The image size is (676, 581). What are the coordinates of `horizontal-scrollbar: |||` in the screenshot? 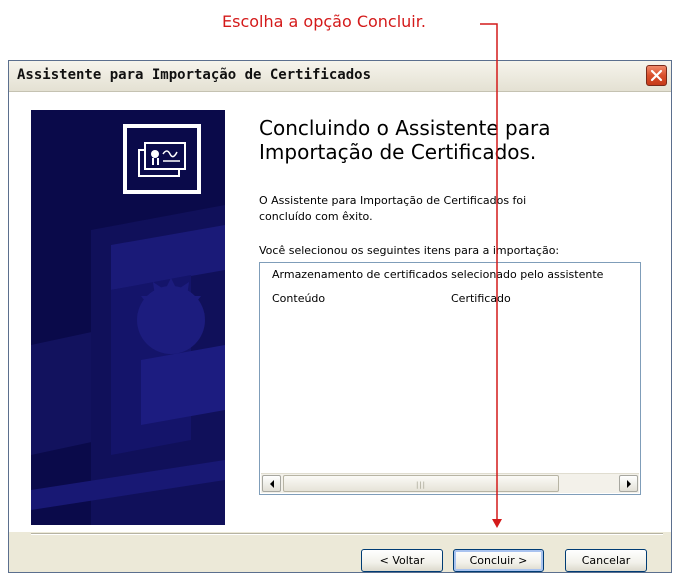 It's located at (450, 483).